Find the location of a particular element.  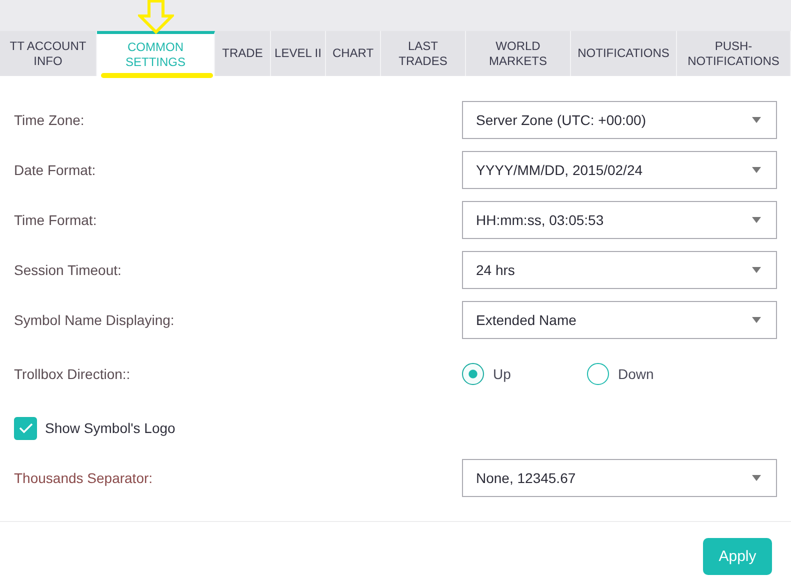

setting-label: Time Zone: is located at coordinates (50, 120).